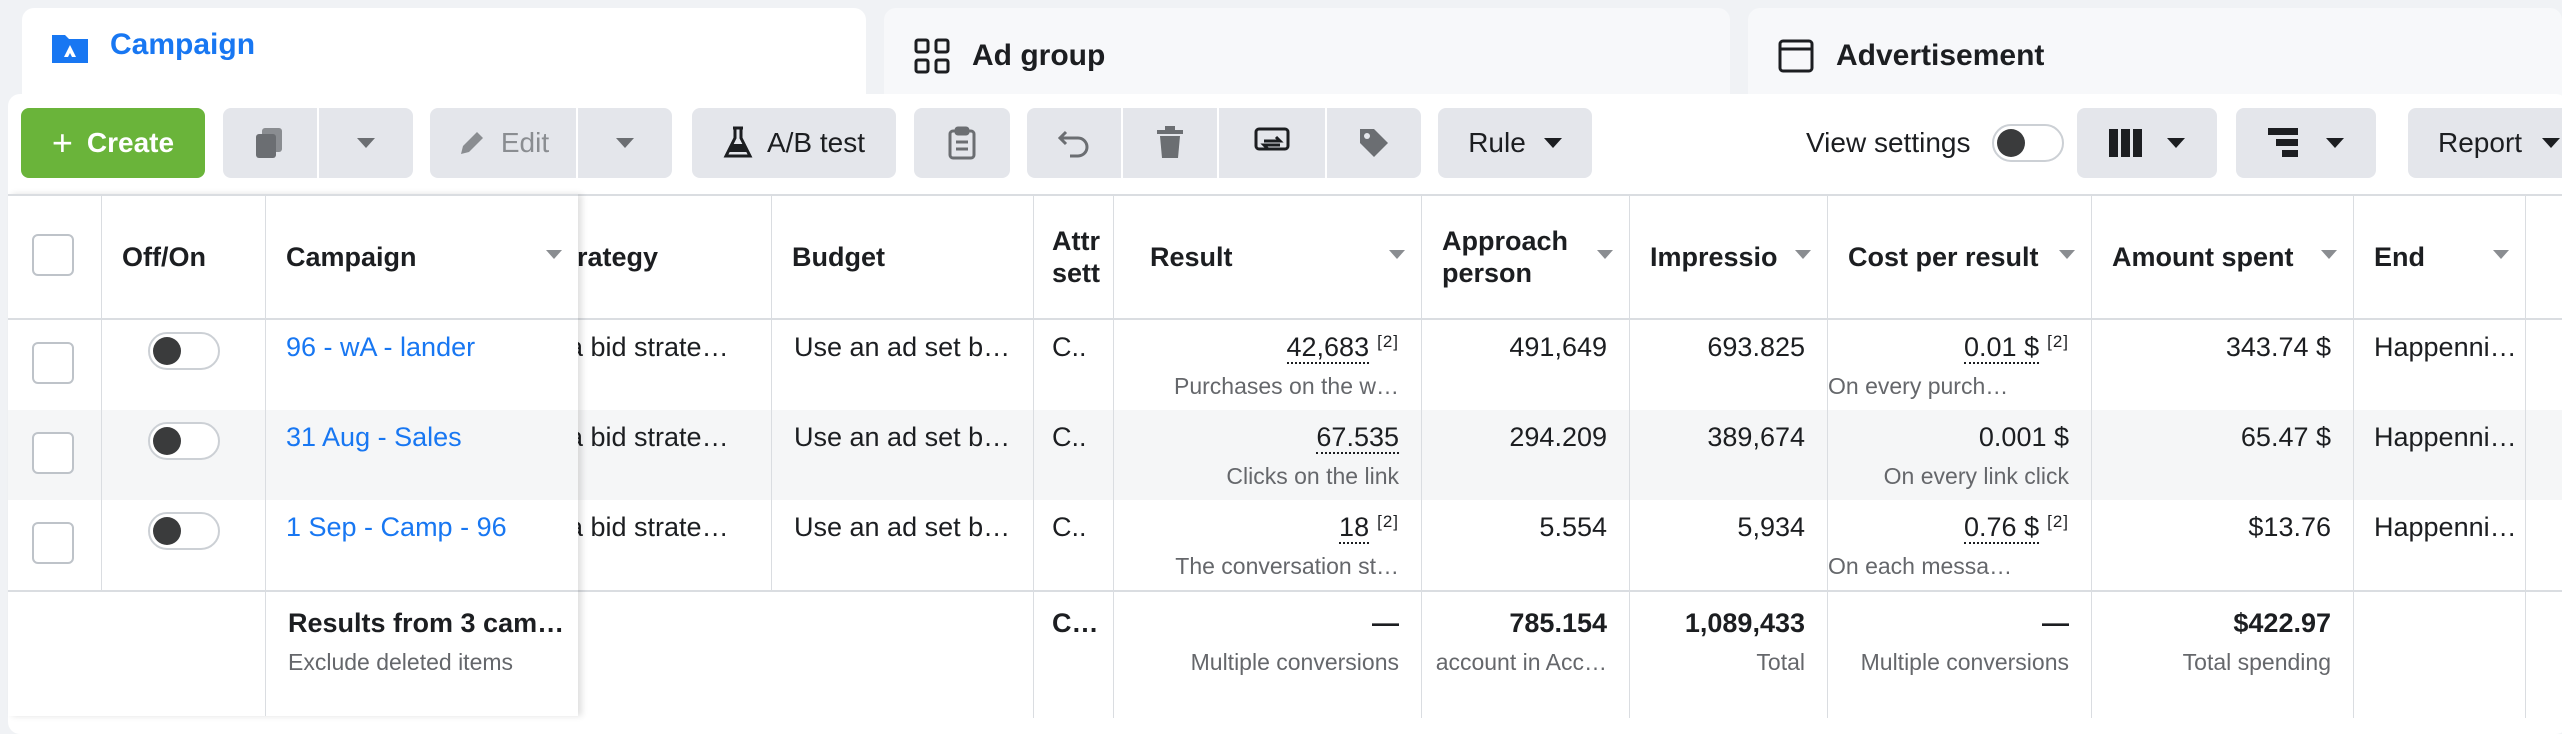 Image resolution: width=2562 pixels, height=734 pixels. I want to click on col-cost-per-result: Cost per result, so click(1960, 257).